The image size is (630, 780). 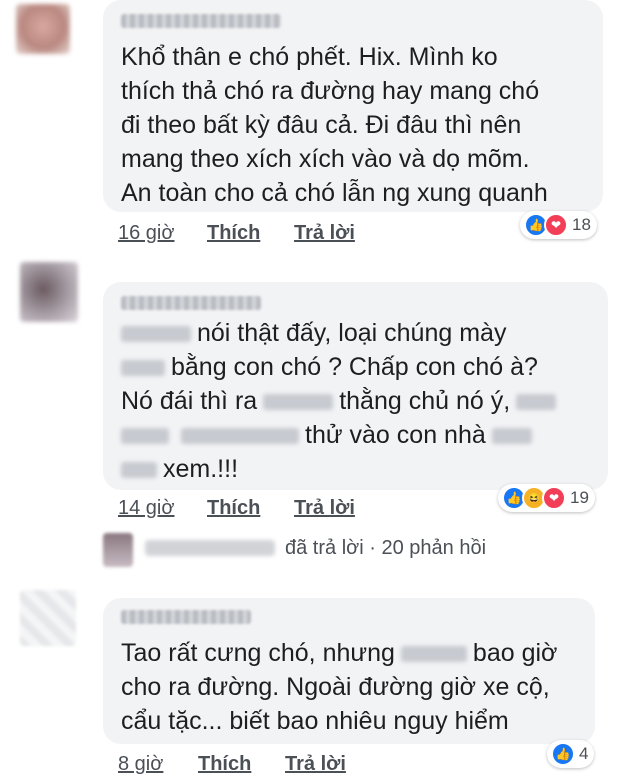 What do you see at coordinates (140, 764) in the screenshot?
I see `timestamp: 8 giờ` at bounding box center [140, 764].